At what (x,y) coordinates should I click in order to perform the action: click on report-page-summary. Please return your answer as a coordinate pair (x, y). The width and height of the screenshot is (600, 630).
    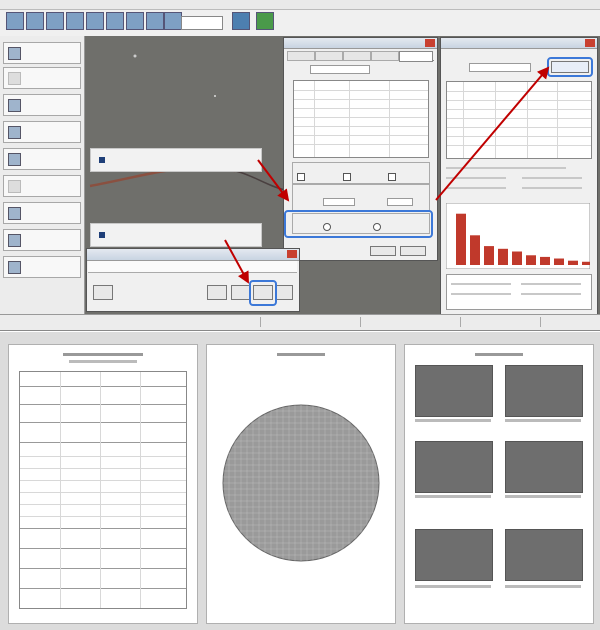
    Looking at the image, I should click on (103, 484).